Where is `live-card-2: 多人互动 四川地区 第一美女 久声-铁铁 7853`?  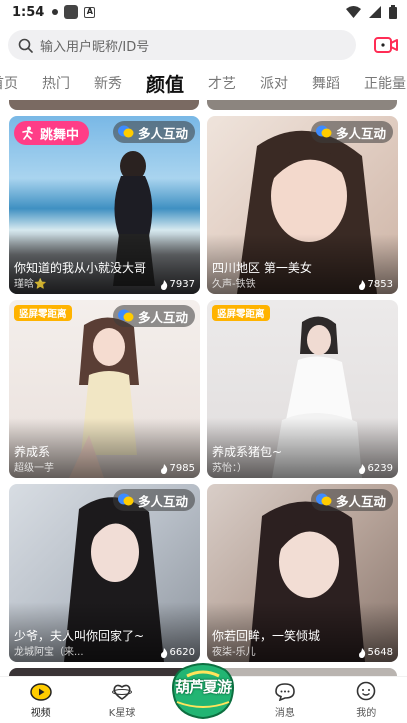
live-card-2: 多人互动 四川地区 第一美女 久声-铁铁 7853 is located at coordinates (302, 205).